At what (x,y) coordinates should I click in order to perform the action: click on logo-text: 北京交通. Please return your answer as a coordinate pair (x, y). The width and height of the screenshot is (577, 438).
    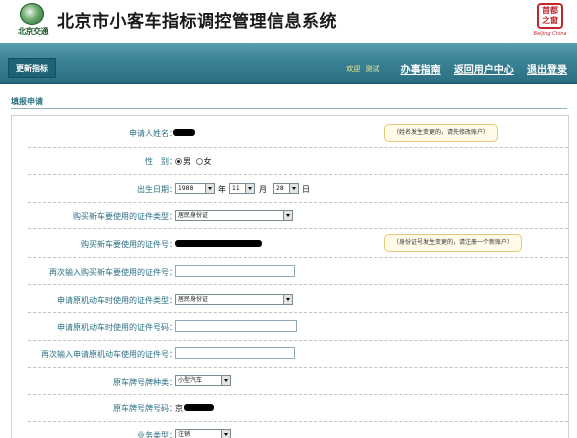
    Looking at the image, I should click on (33, 31).